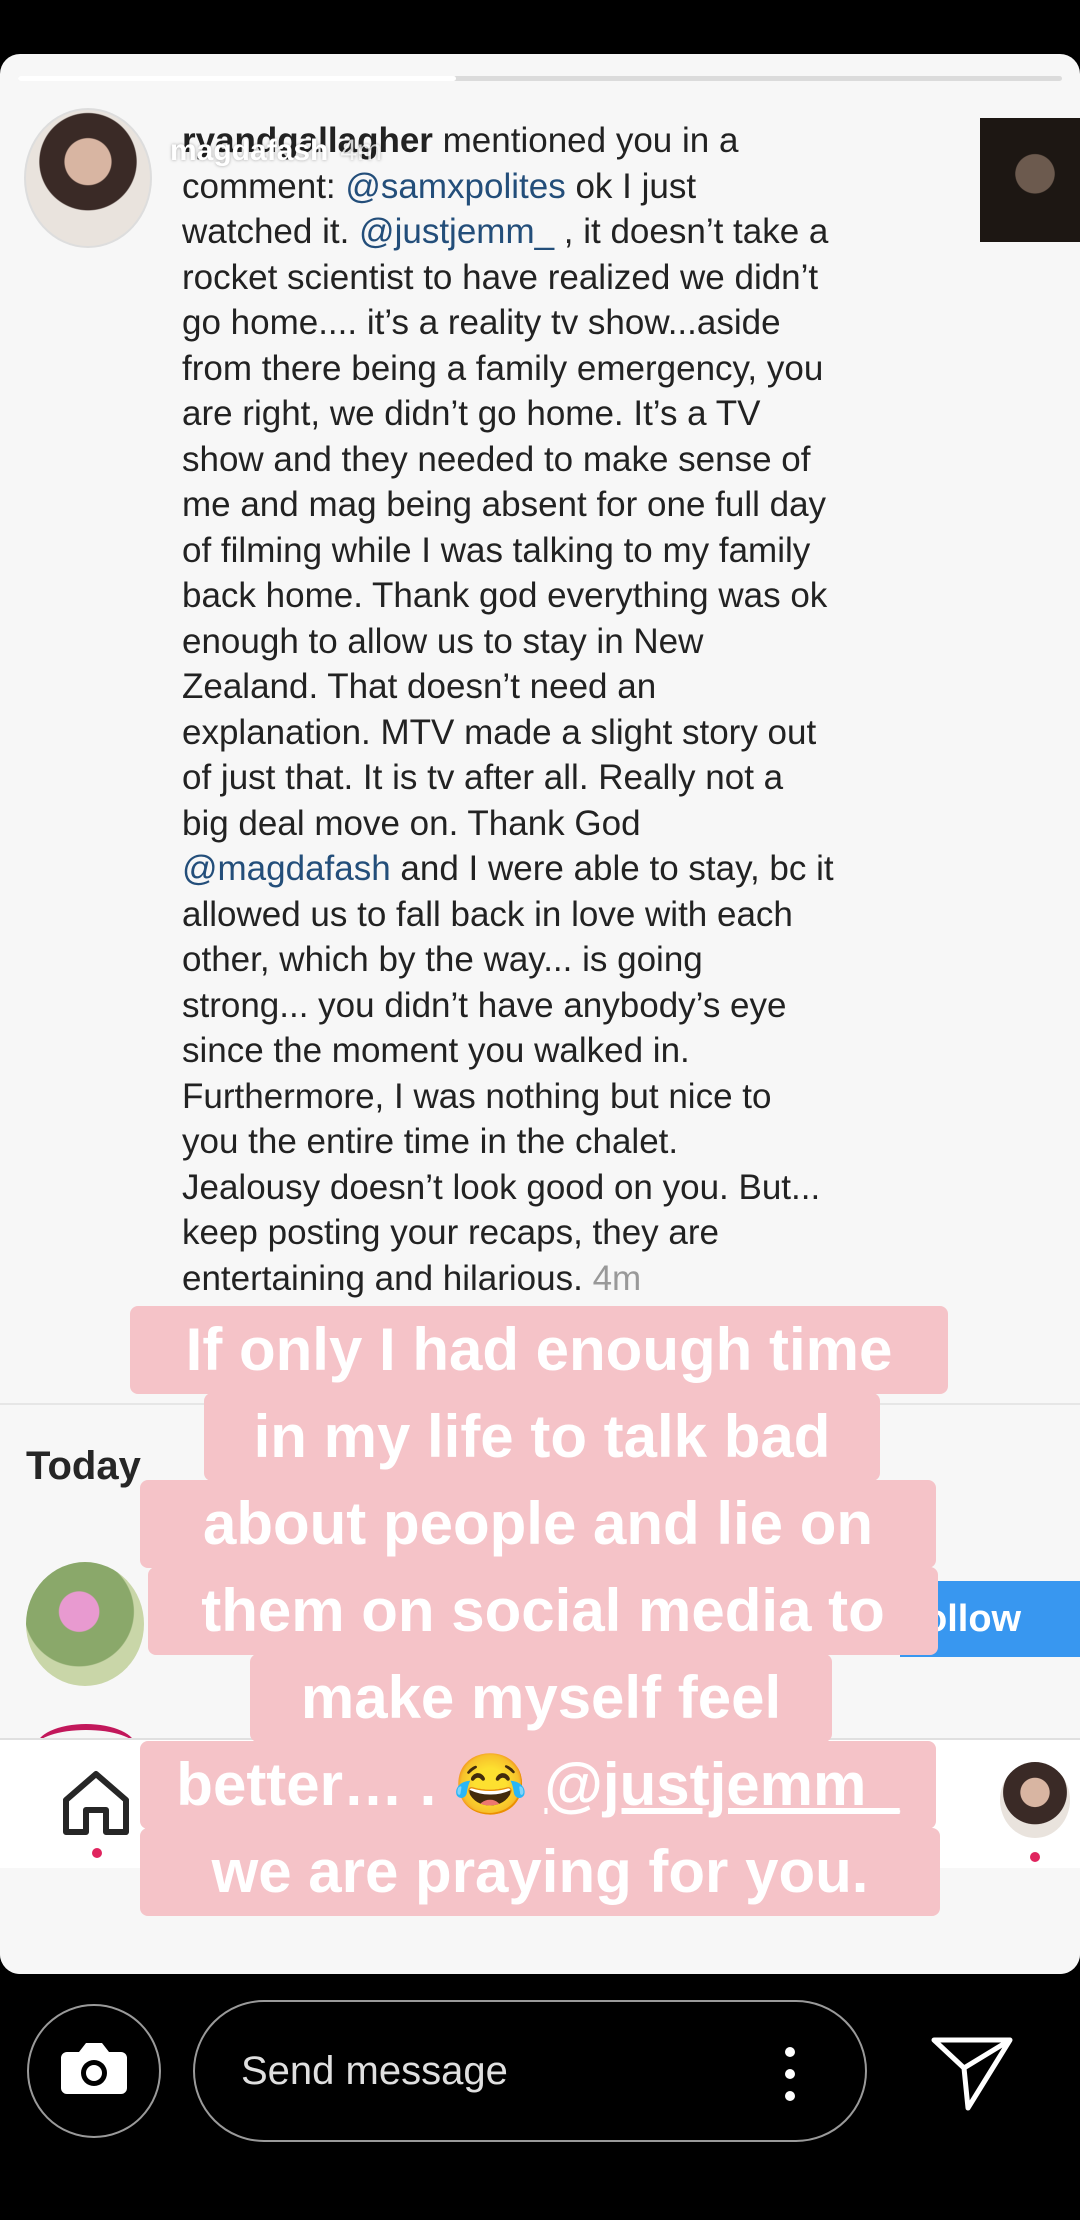 The width and height of the screenshot is (1080, 2220). I want to click on comment-text-segment: comment:, so click(264, 186).